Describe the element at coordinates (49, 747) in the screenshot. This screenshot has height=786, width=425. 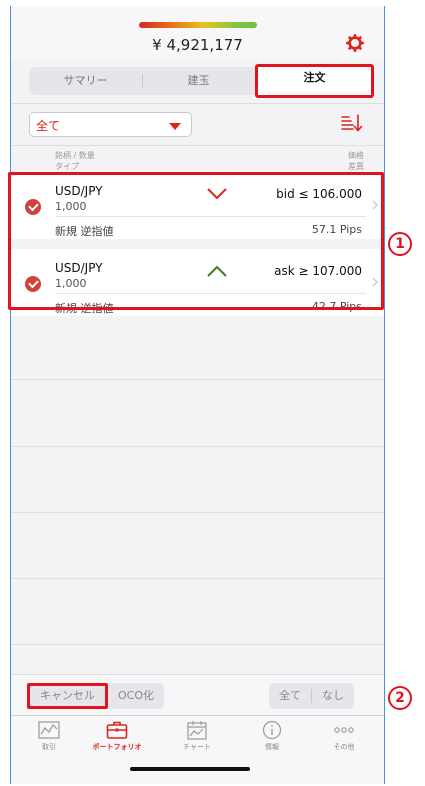
I see `tab-label: 取引` at that location.